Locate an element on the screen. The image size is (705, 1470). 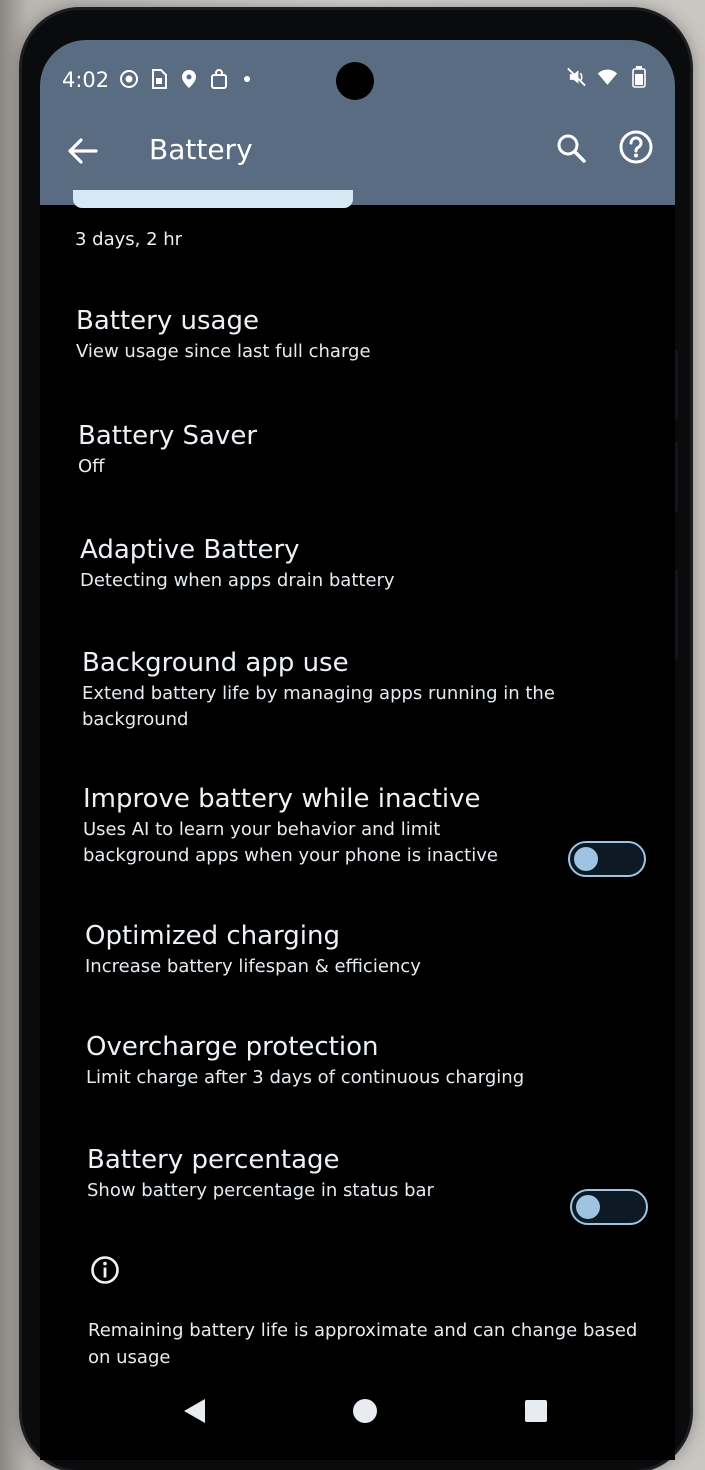
system-icons is located at coordinates (607, 76).